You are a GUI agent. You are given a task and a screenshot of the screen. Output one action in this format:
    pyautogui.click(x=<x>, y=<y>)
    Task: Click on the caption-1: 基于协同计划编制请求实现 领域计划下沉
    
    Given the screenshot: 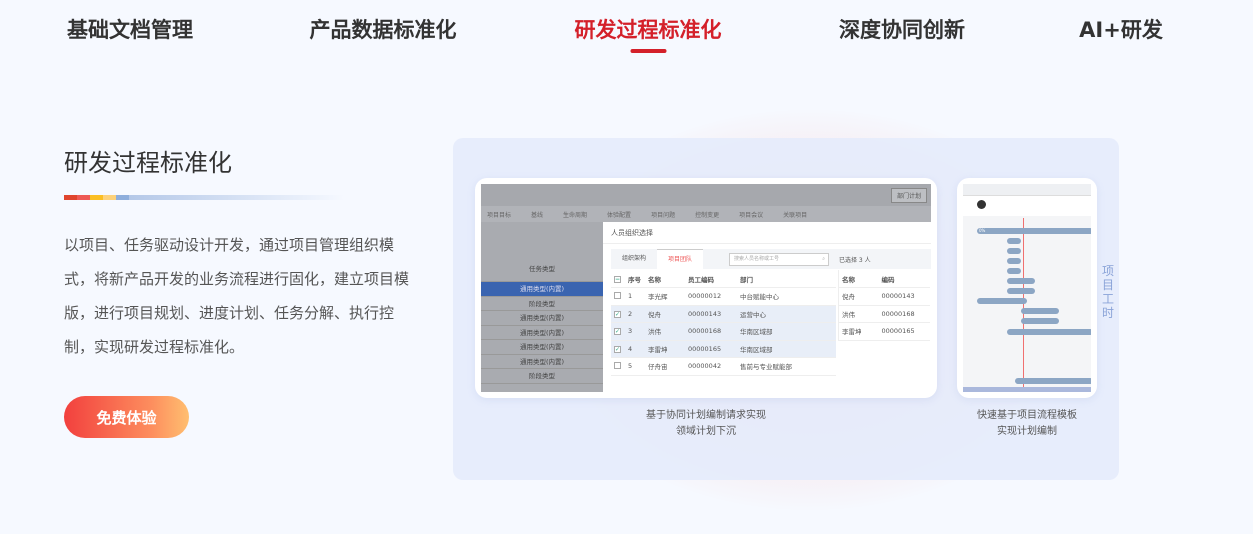 What is the action you would take?
    pyautogui.click(x=706, y=423)
    